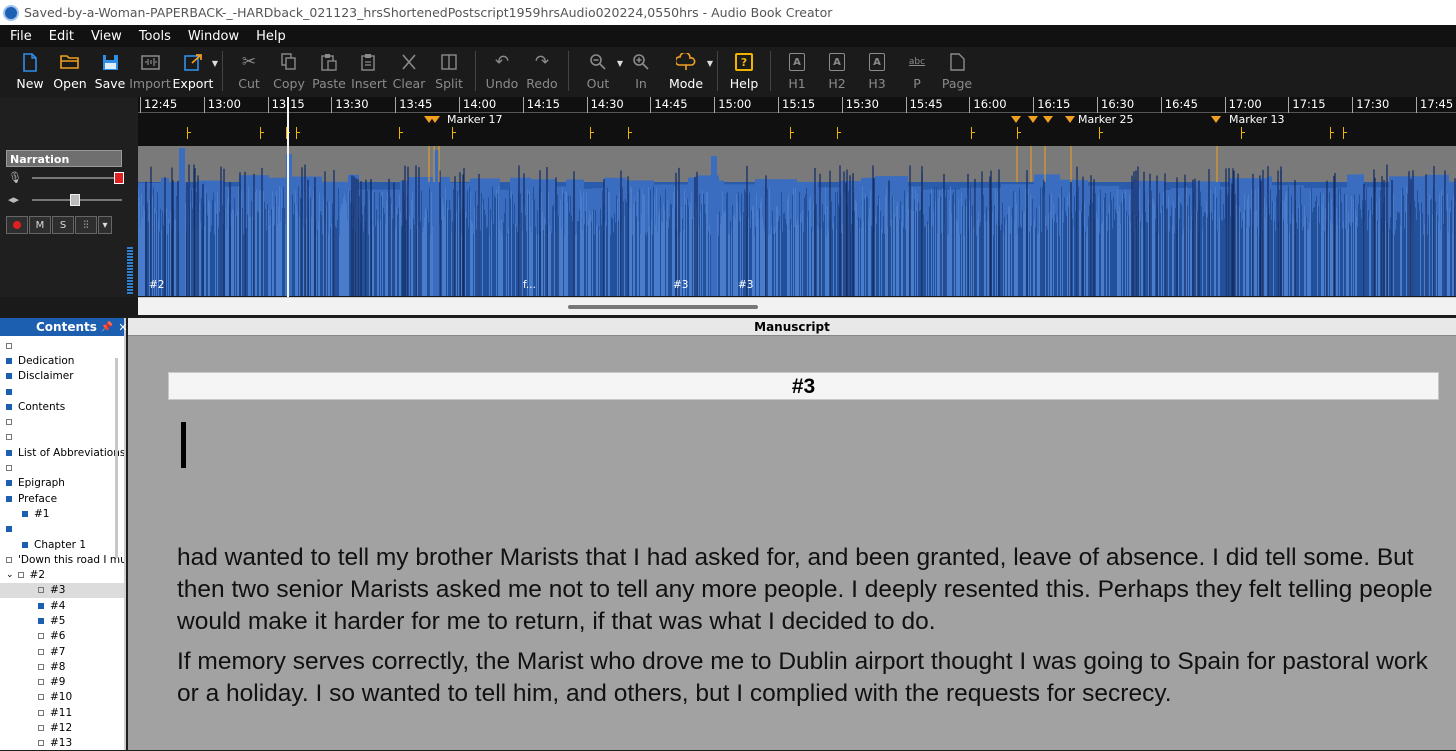 The width and height of the screenshot is (1456, 751). Describe the element at coordinates (288, 197) in the screenshot. I see `playhead` at that location.